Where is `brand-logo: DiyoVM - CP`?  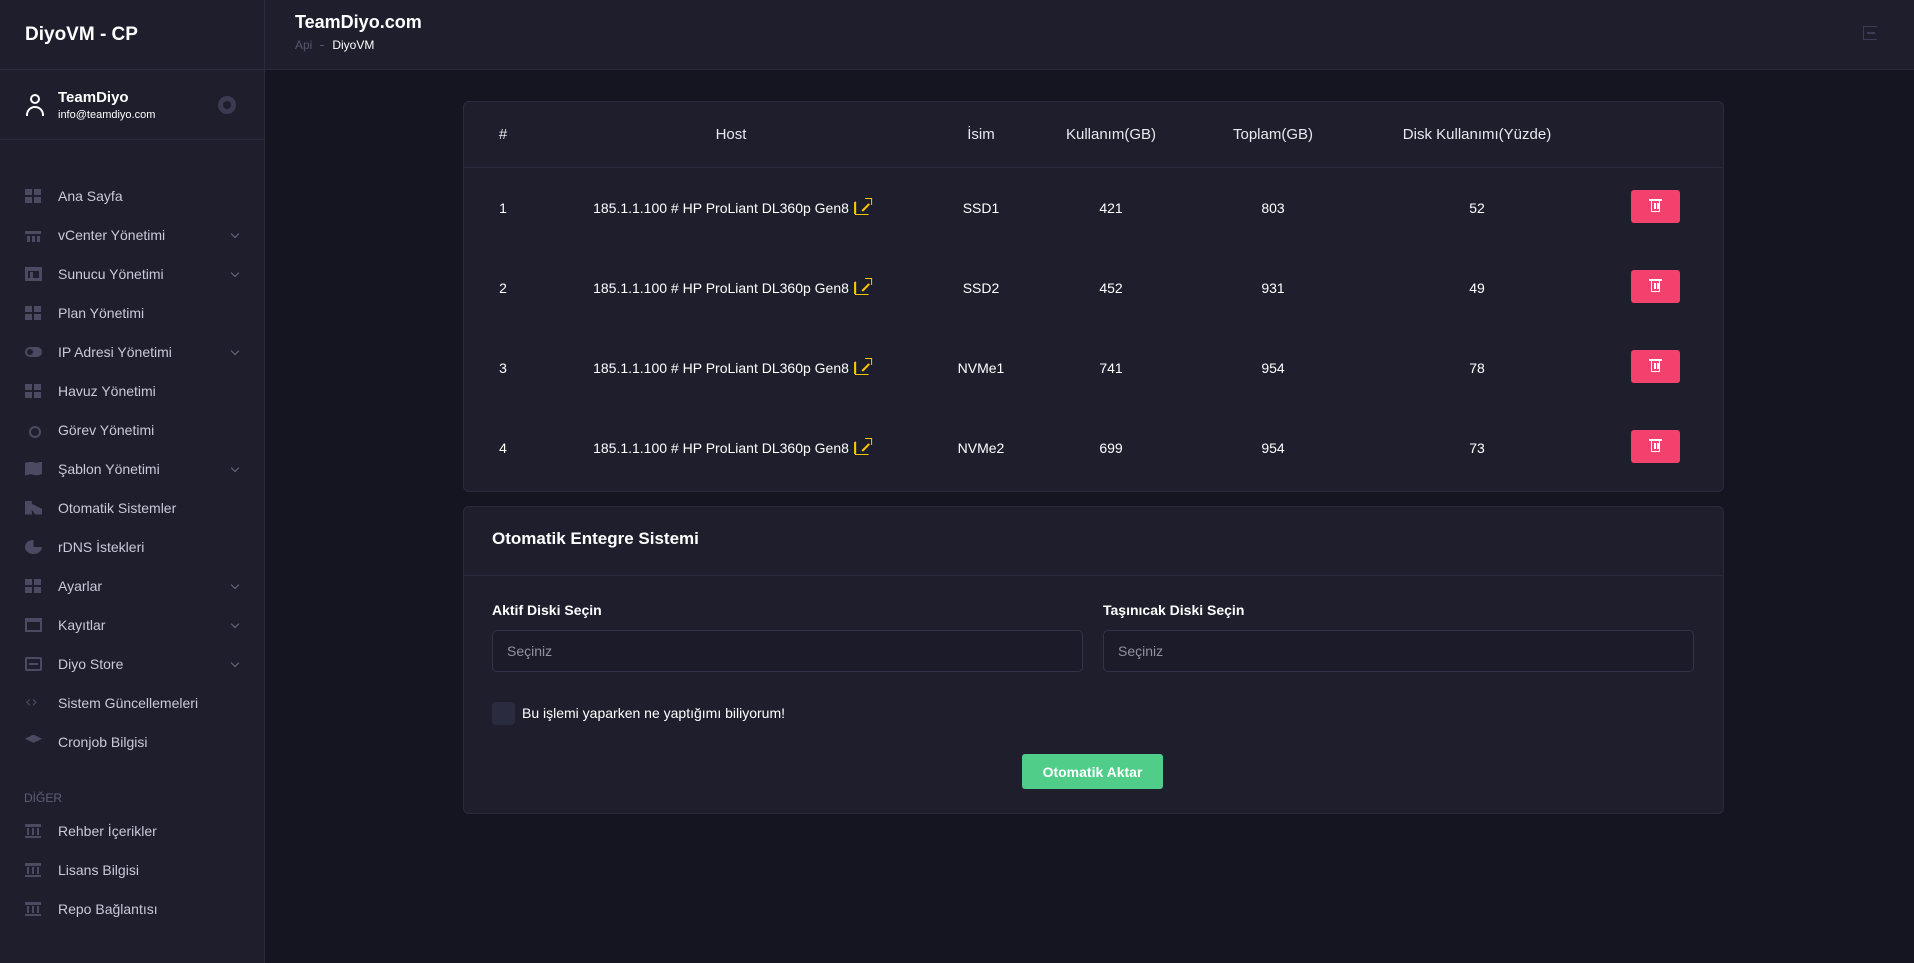 brand-logo: DiyoVM - CP is located at coordinates (132, 35).